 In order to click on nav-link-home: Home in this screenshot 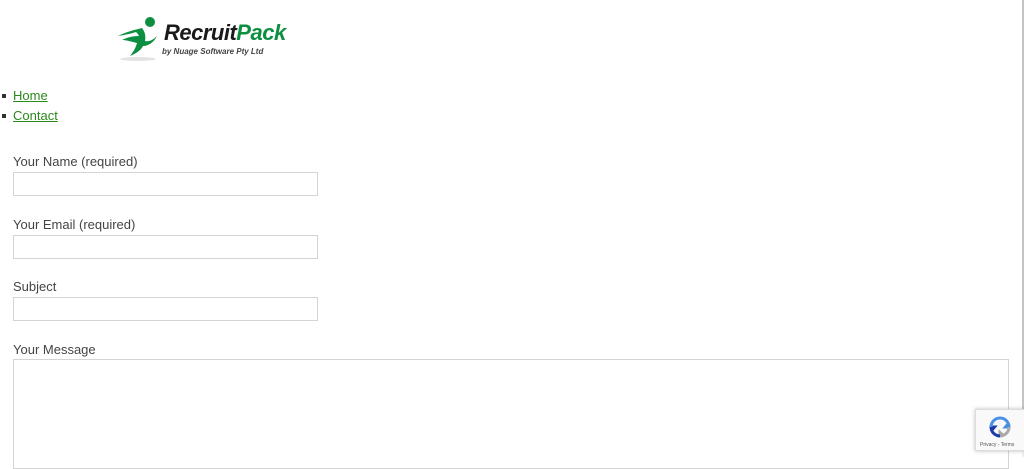, I will do `click(30, 95)`.